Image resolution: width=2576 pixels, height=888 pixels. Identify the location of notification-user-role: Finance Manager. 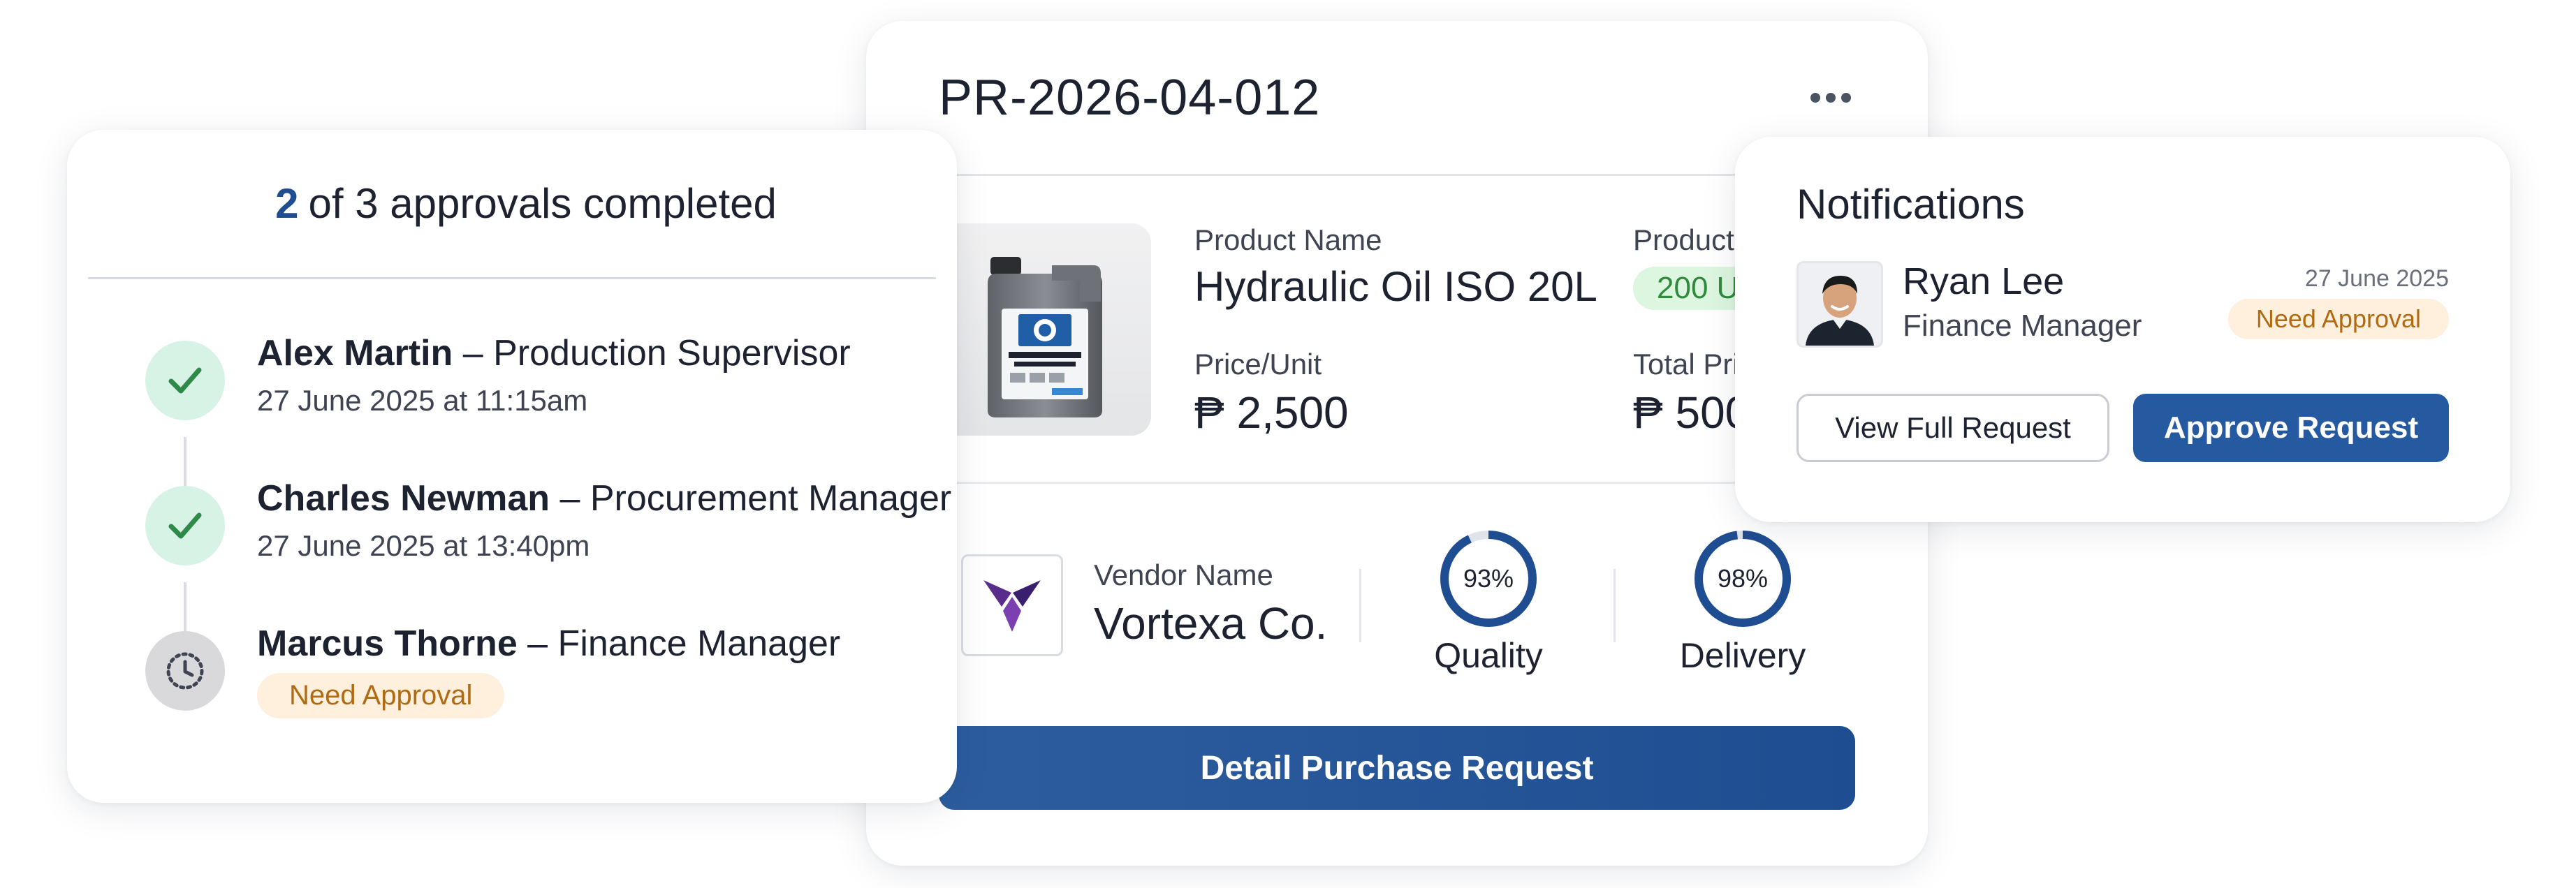
(2022, 326).